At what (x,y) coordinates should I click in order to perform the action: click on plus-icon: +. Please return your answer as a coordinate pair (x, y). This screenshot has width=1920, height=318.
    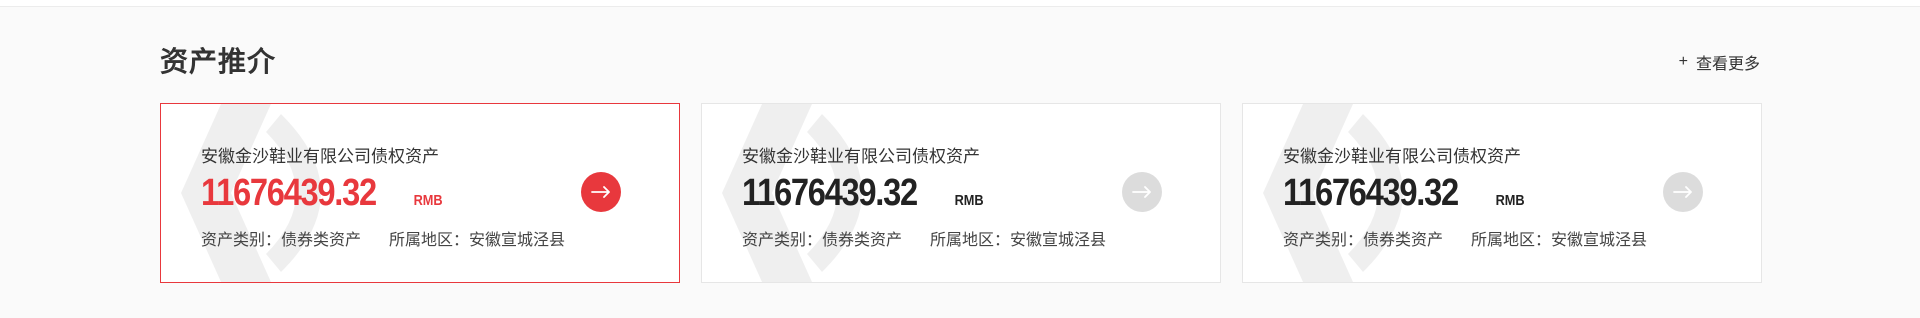
    Looking at the image, I should click on (1683, 61).